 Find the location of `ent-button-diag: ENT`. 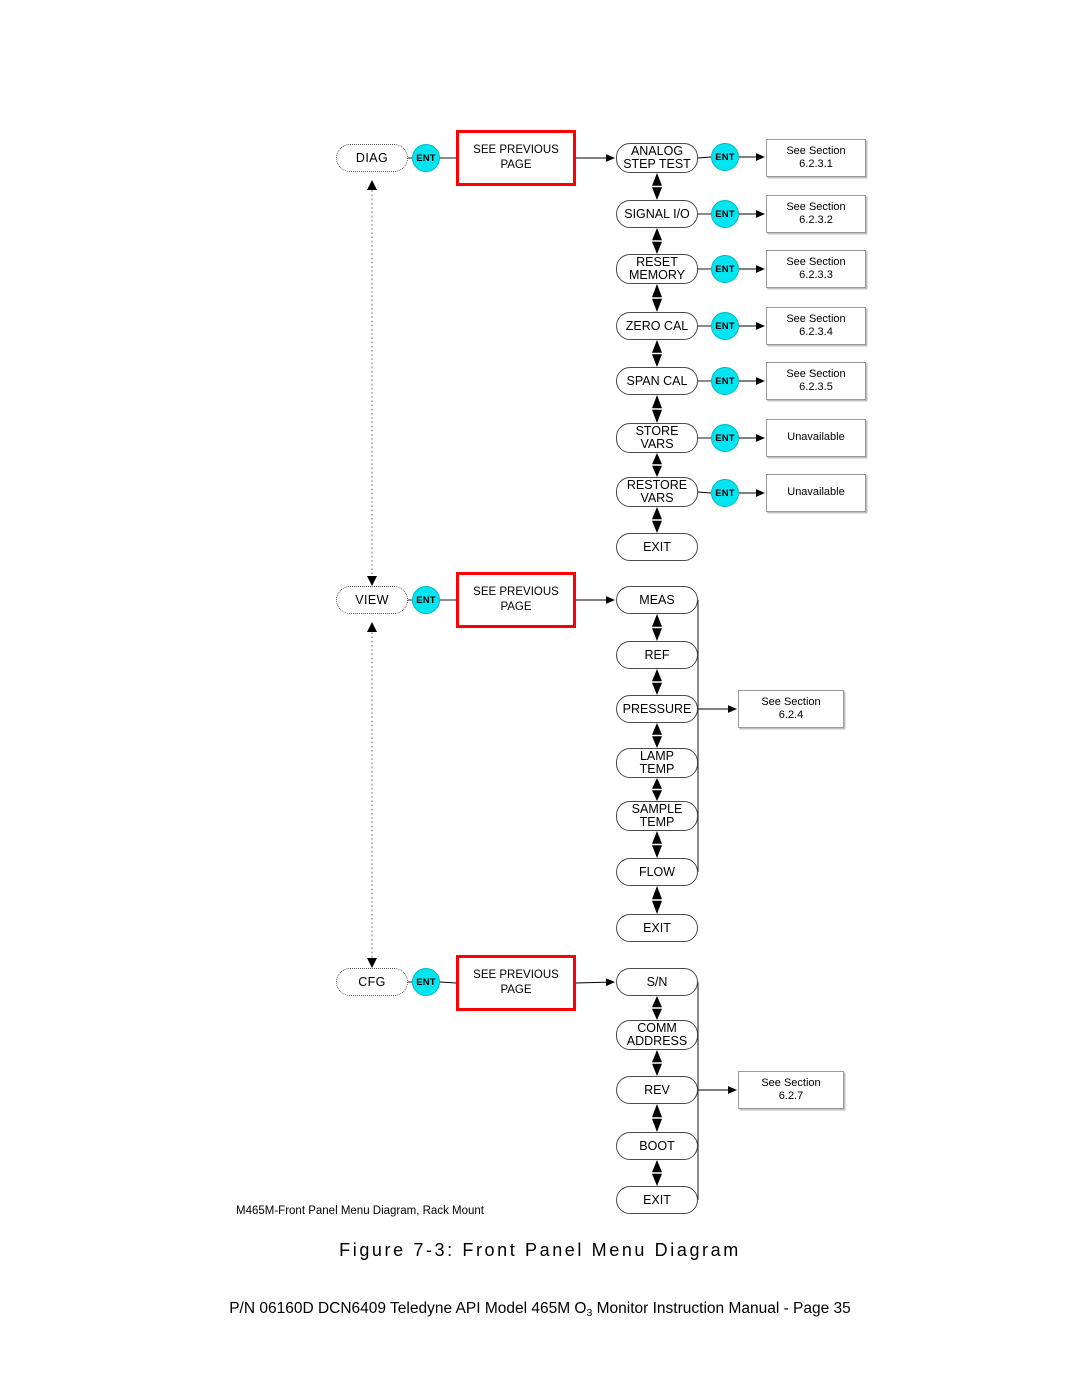

ent-button-diag: ENT is located at coordinates (426, 158).